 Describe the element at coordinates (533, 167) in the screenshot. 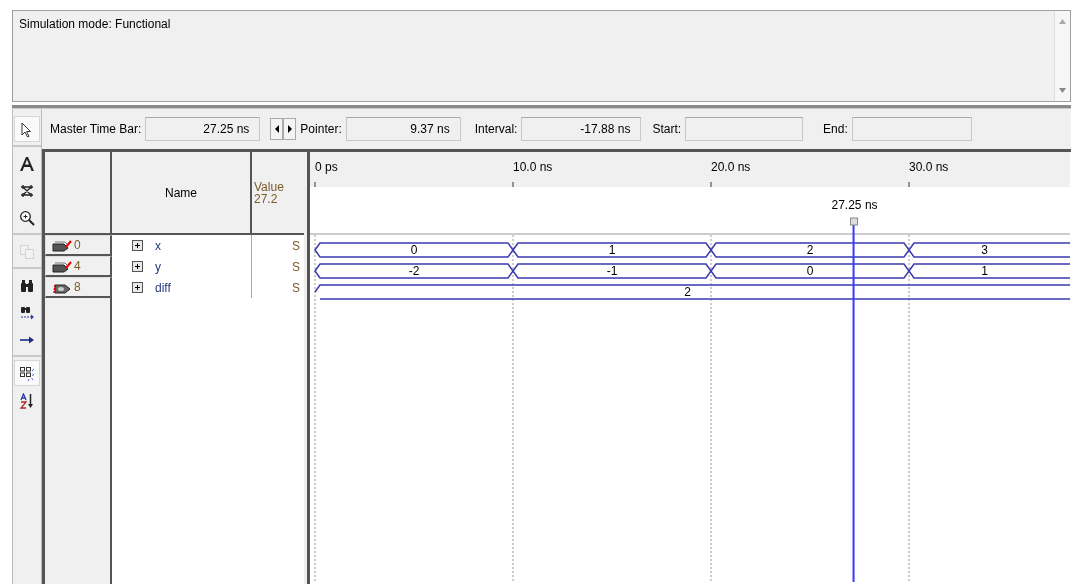

I see `time-scale-label: 10.0 ns` at that location.